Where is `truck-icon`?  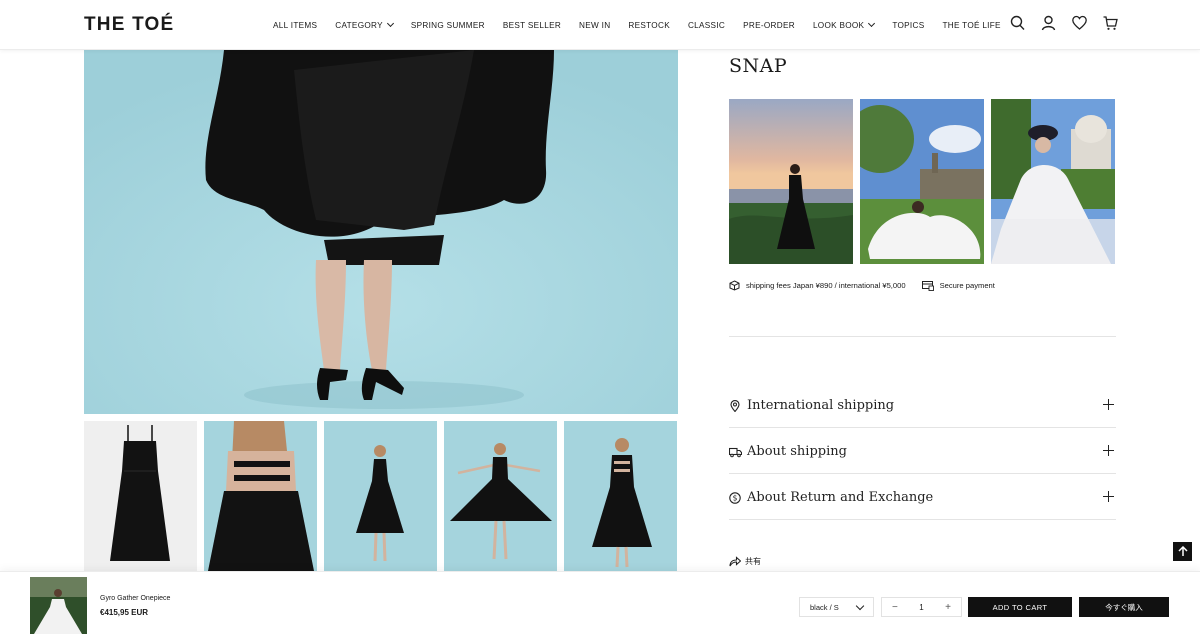
truck-icon is located at coordinates (735, 451).